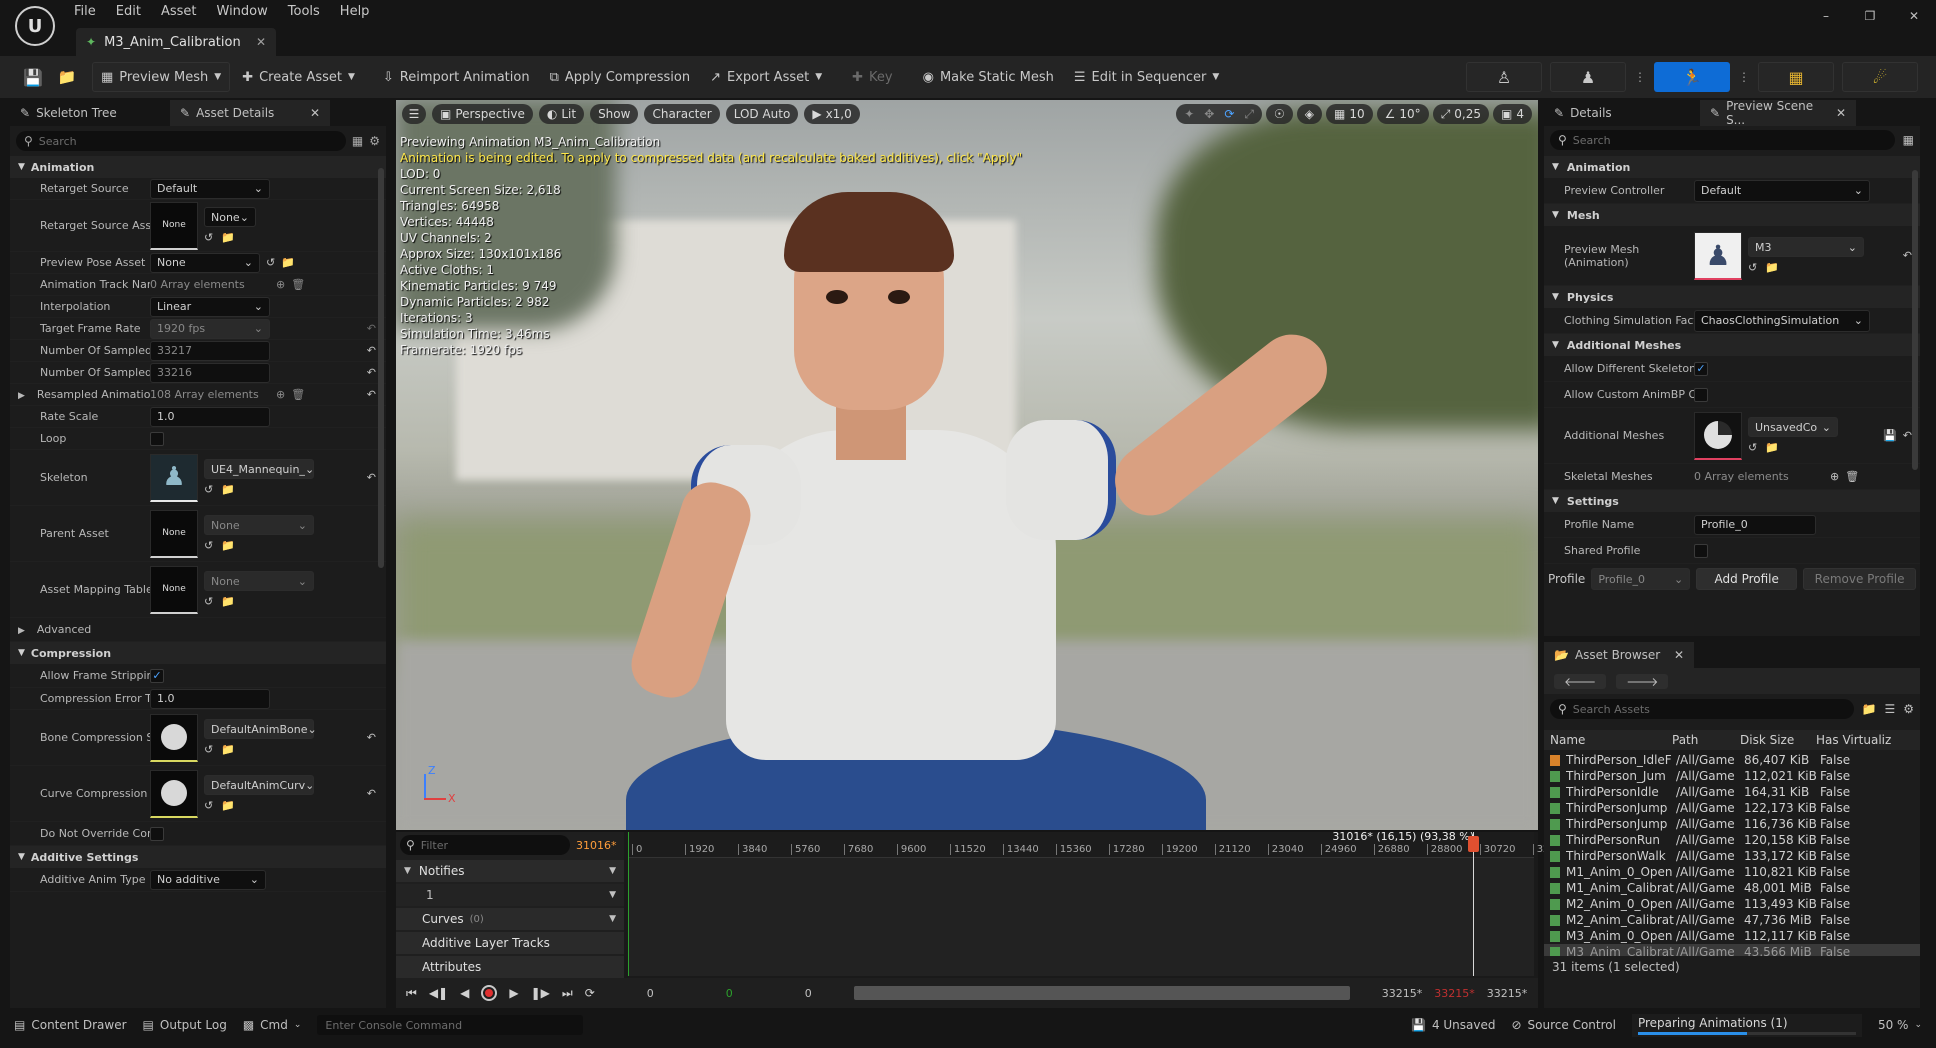 This screenshot has height=1048, width=1936. Describe the element at coordinates (1732, 501) in the screenshot. I see `section-settings: ▼ Settings` at that location.